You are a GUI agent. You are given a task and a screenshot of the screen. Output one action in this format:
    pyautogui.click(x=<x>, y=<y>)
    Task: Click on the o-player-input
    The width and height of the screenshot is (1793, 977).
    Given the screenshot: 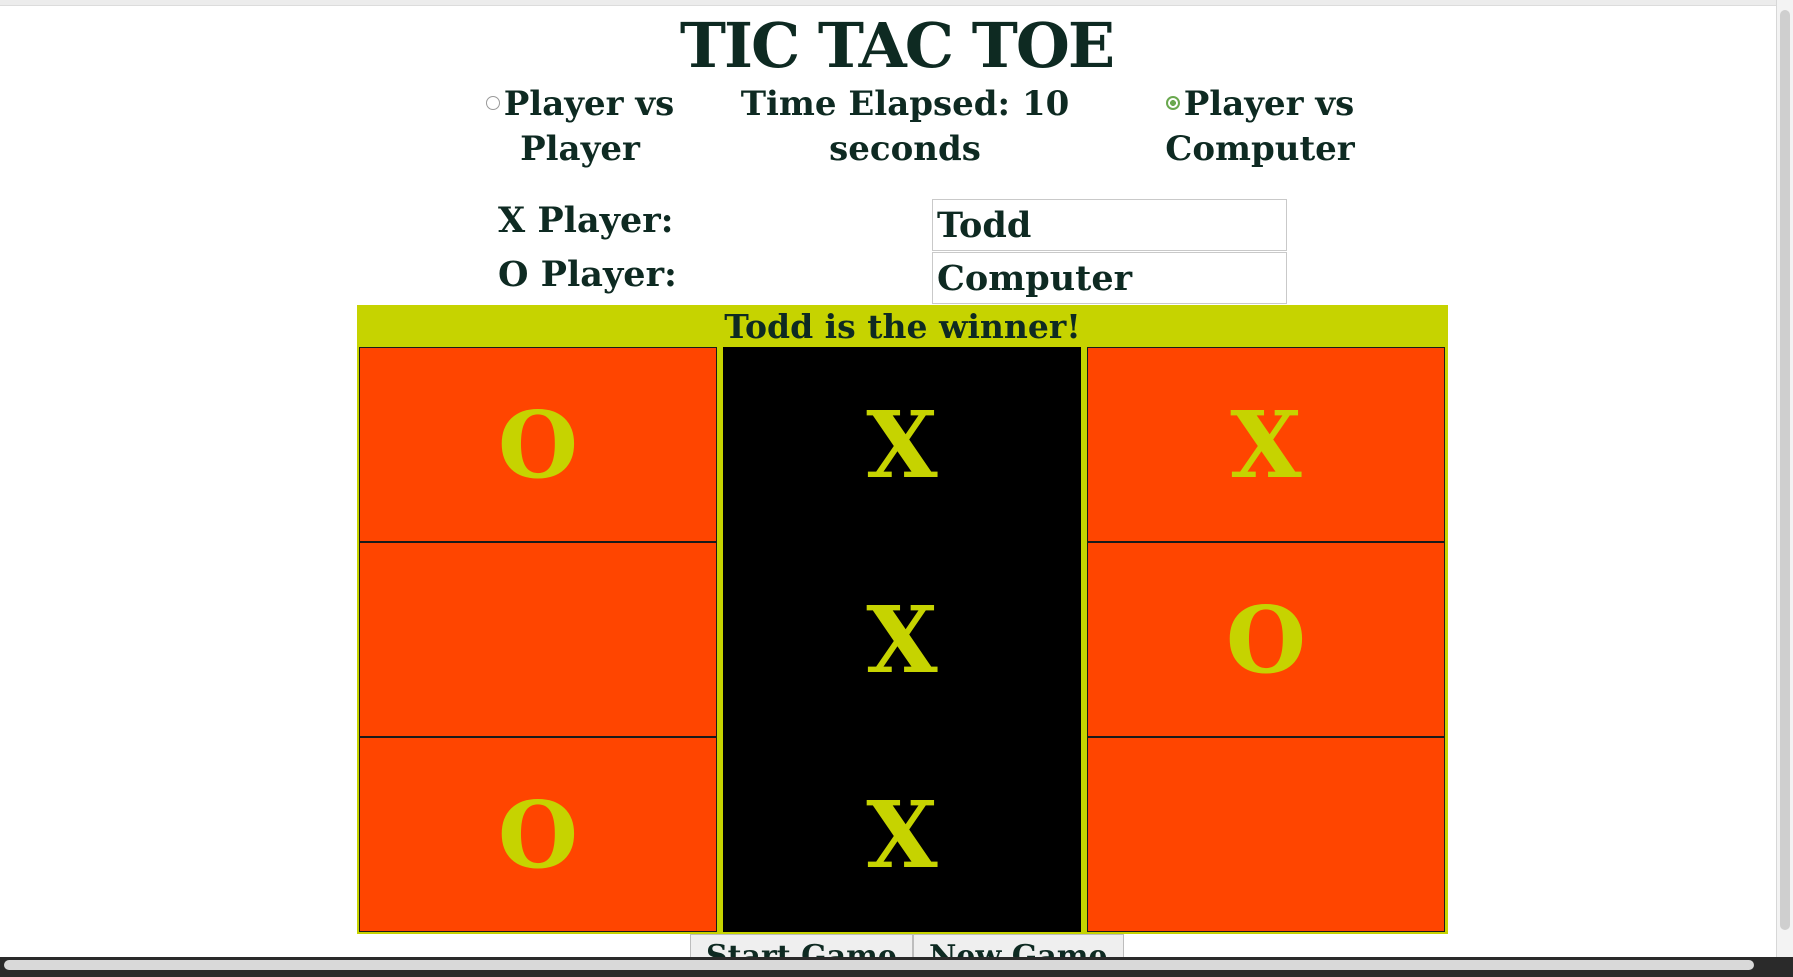 What is the action you would take?
    pyautogui.click(x=1109, y=278)
    